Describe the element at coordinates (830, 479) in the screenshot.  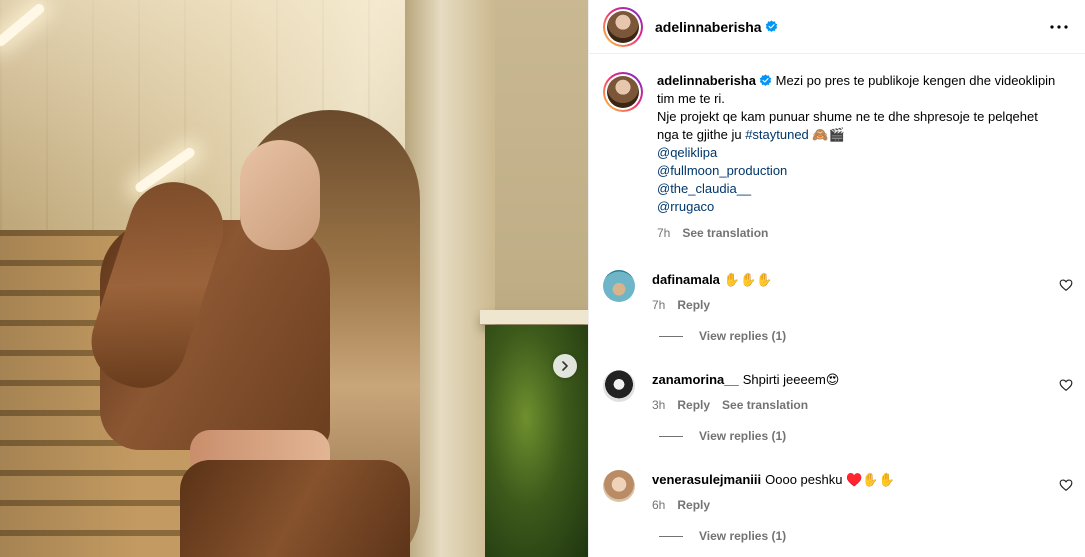
I see `comment-text: Oooo peshku ♥️✋✋` at that location.